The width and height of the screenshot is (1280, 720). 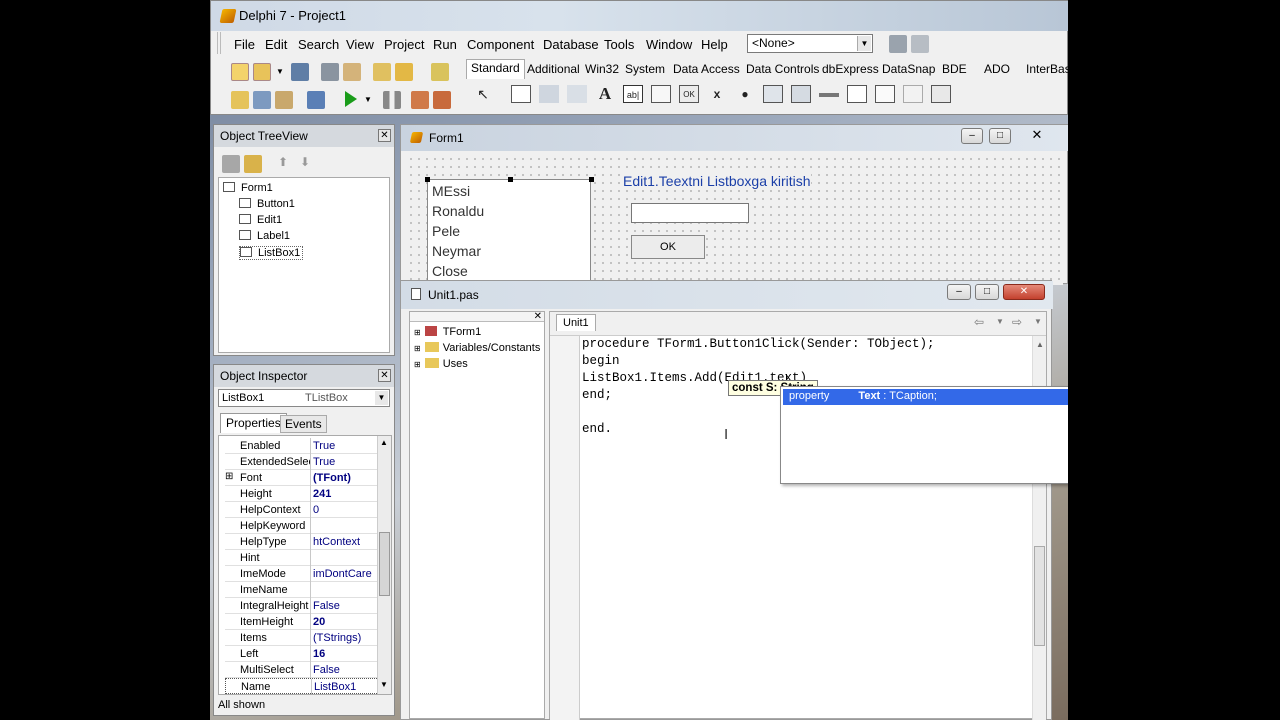 What do you see at coordinates (1017, 322) in the screenshot?
I see `forward-icon: ⇨` at bounding box center [1017, 322].